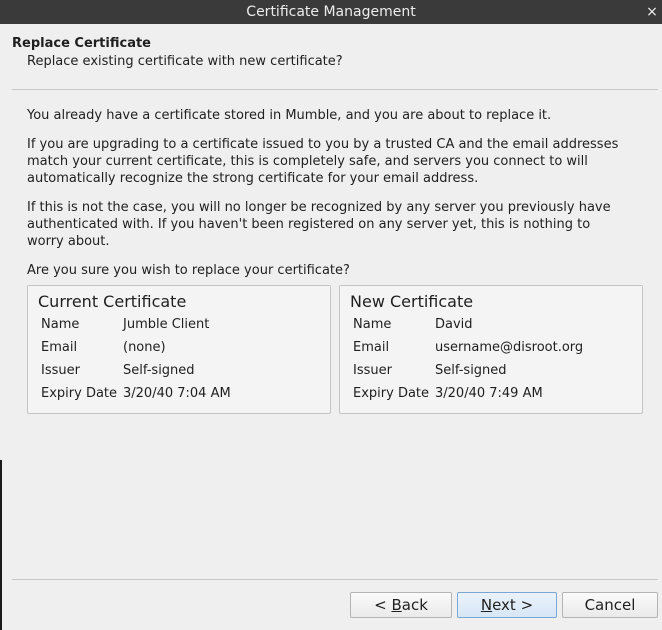  What do you see at coordinates (509, 347) in the screenshot?
I see `field-value: username@disroot.org` at bounding box center [509, 347].